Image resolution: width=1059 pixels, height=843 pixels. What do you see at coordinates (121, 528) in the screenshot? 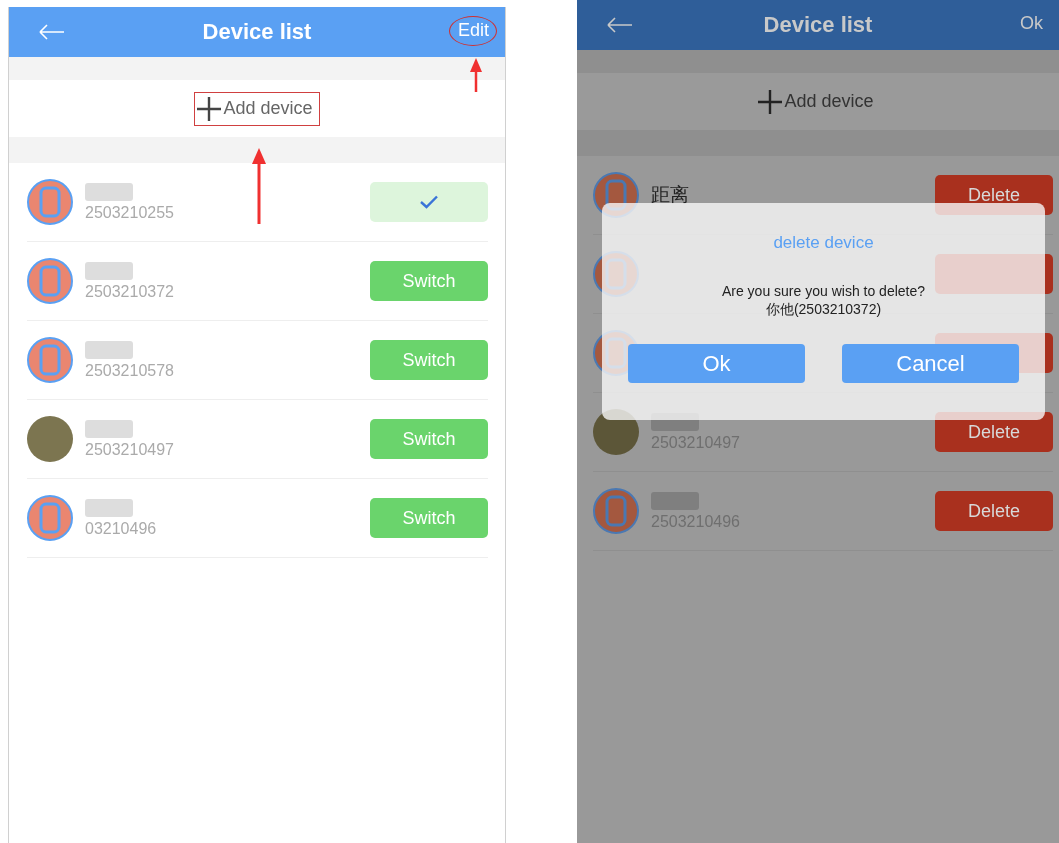
I see `device-number: 03210496` at bounding box center [121, 528].